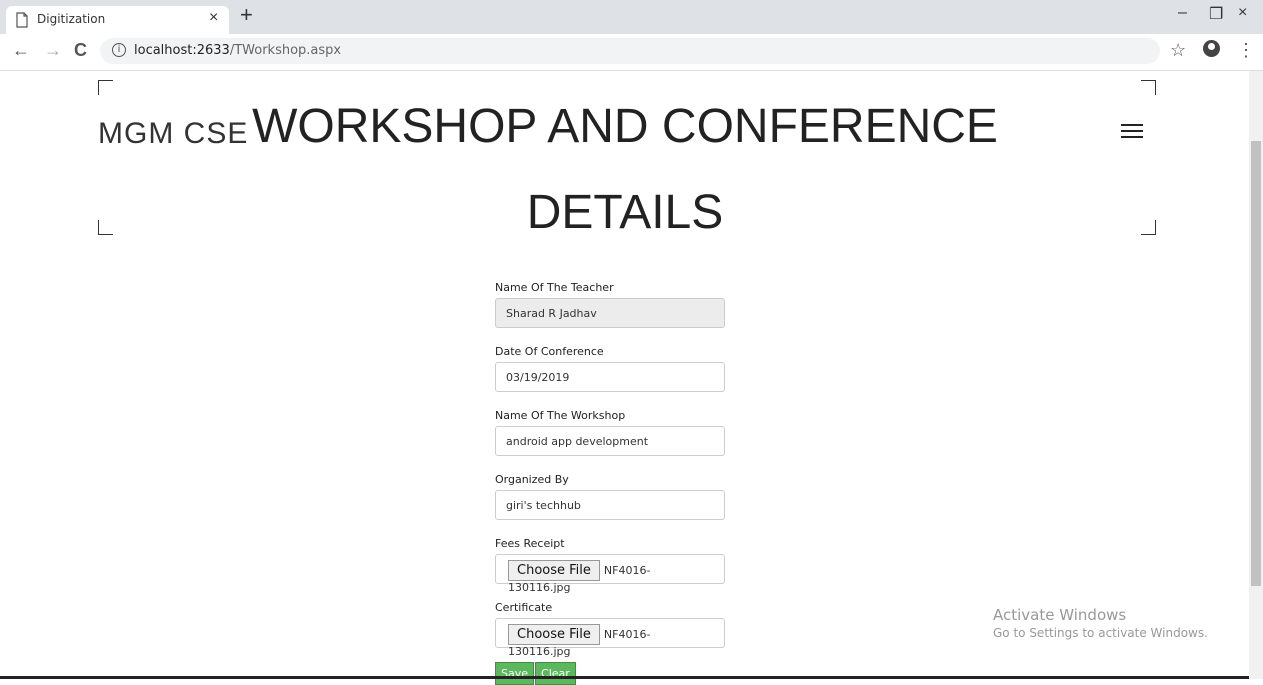 The width and height of the screenshot is (1263, 685). I want to click on close-window-button: ×, so click(1242, 13).